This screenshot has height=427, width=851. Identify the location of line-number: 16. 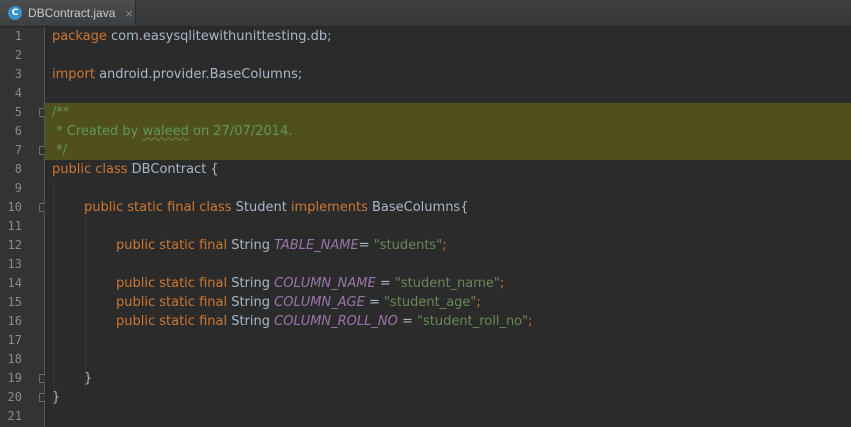
(14, 321).